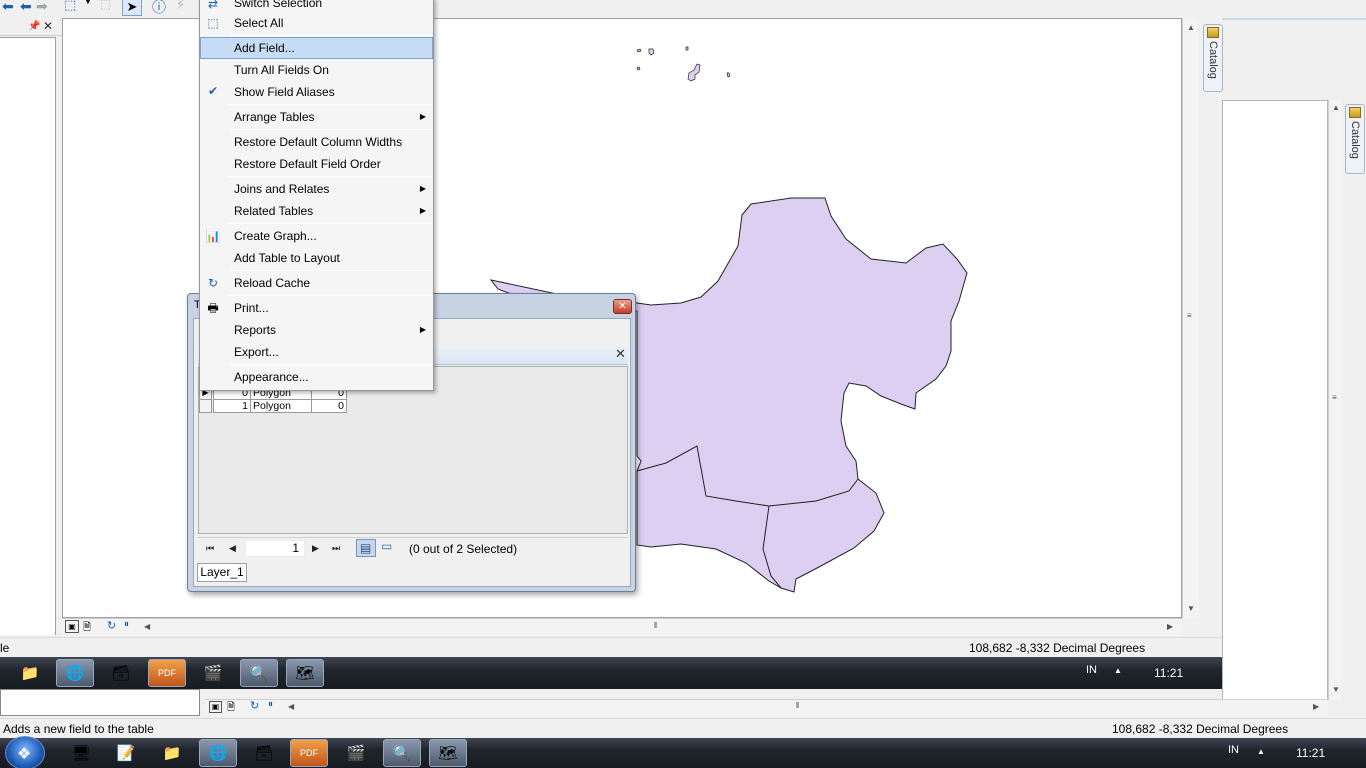 Image resolution: width=1366 pixels, height=768 pixels. Describe the element at coordinates (232, 548) in the screenshot. I see `previous-record-icon: ◀` at that location.